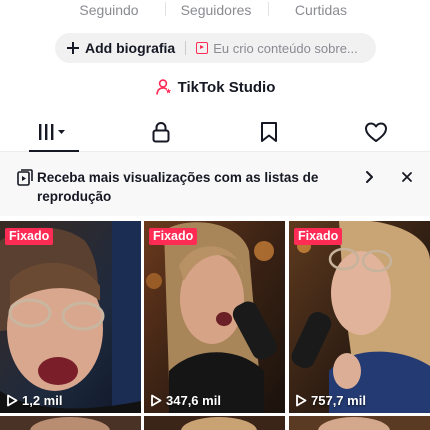  I want to click on bookmark-icon, so click(268, 131).